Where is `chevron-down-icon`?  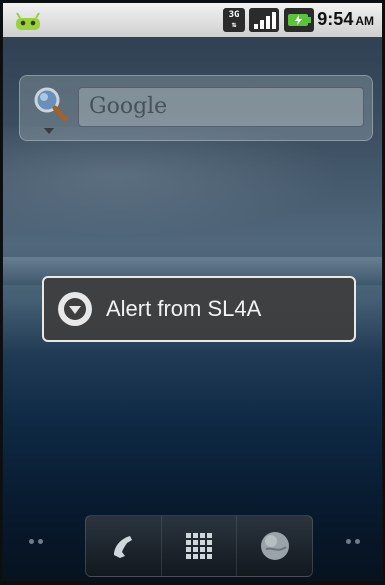 chevron-down-icon is located at coordinates (49, 131).